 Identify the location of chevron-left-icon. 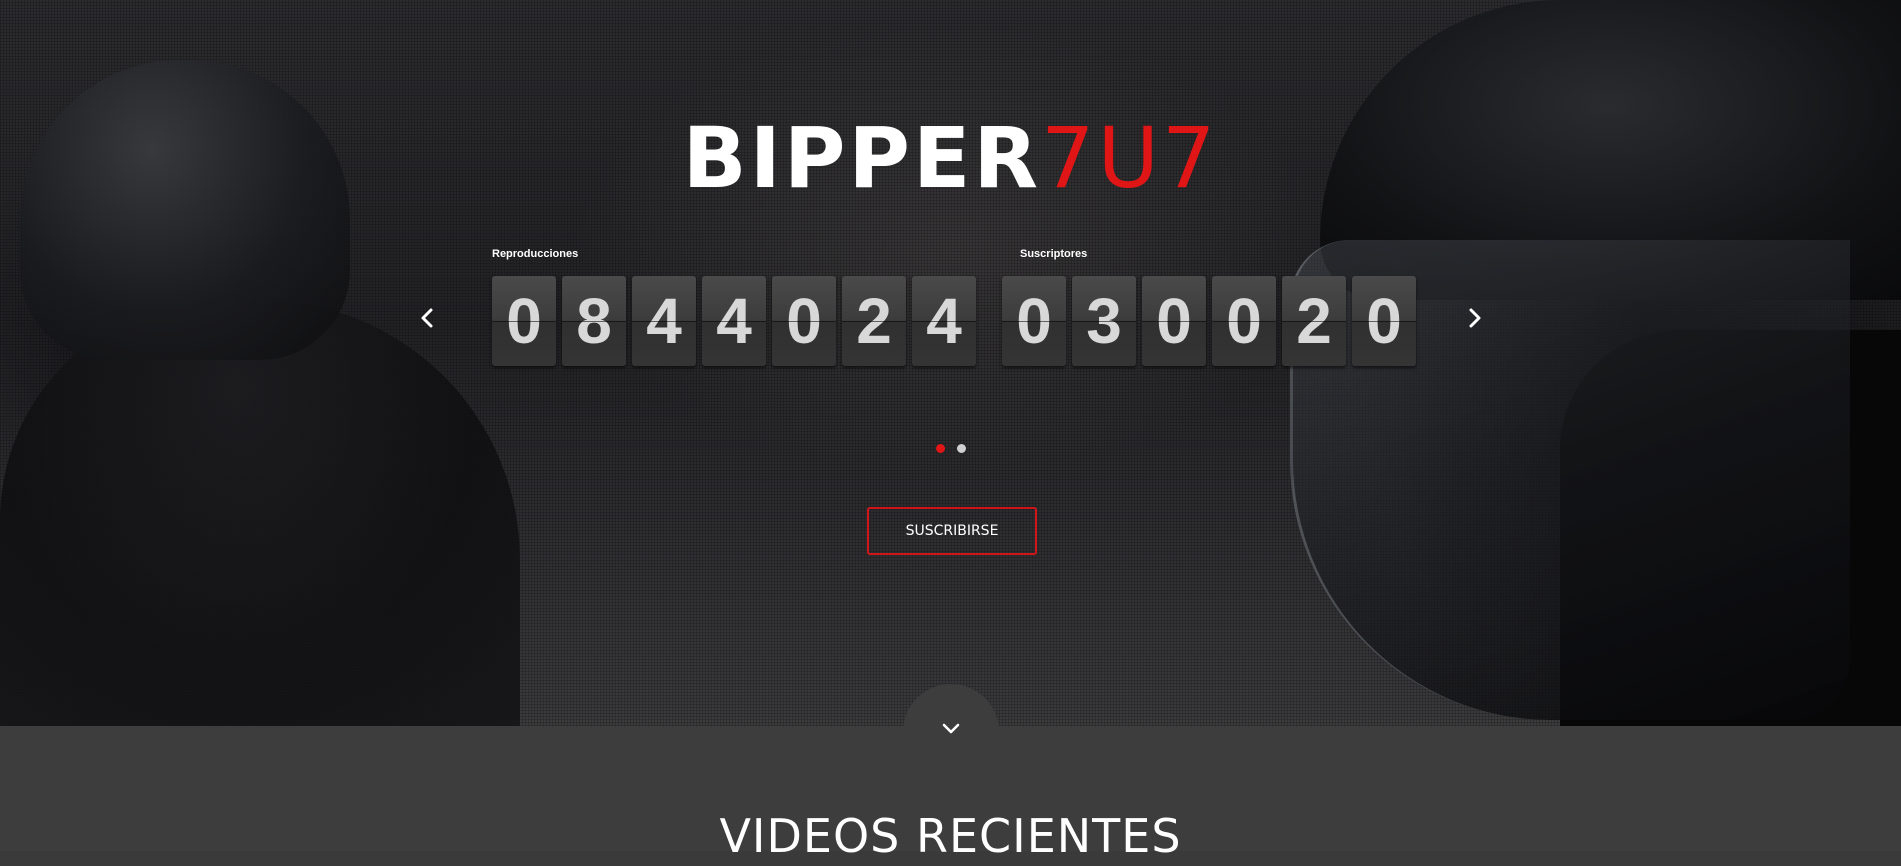
(427, 318).